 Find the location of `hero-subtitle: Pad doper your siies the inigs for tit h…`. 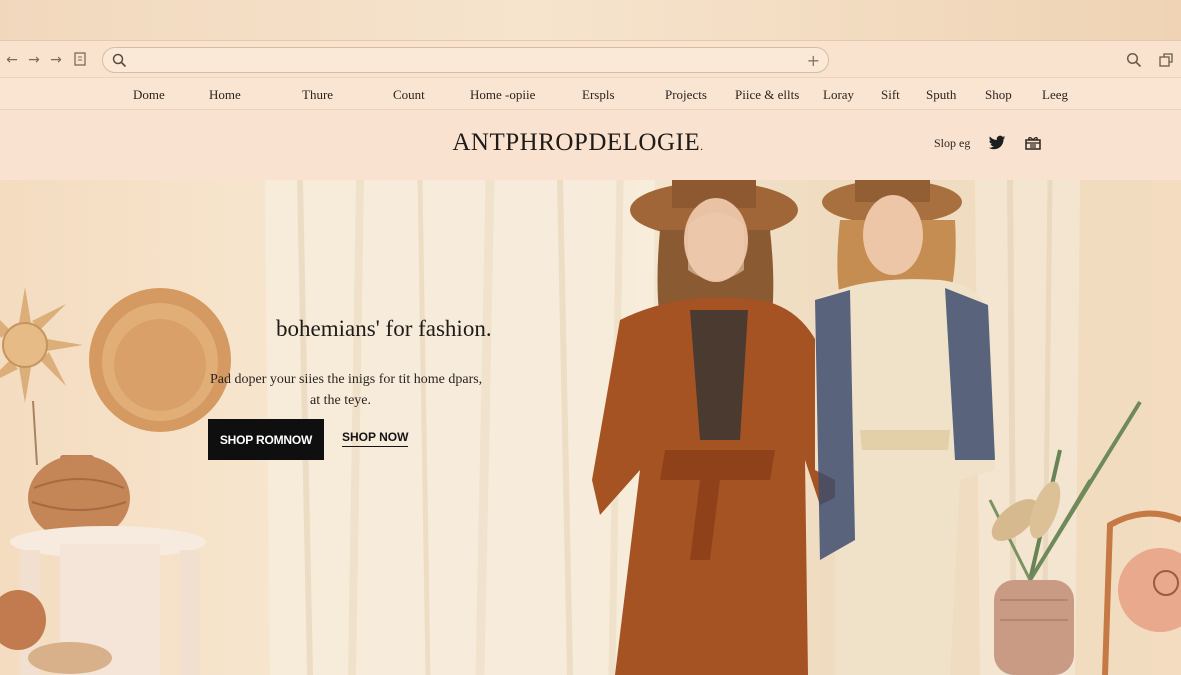

hero-subtitle: Pad doper your siies the inigs for tit h… is located at coordinates (346, 379).